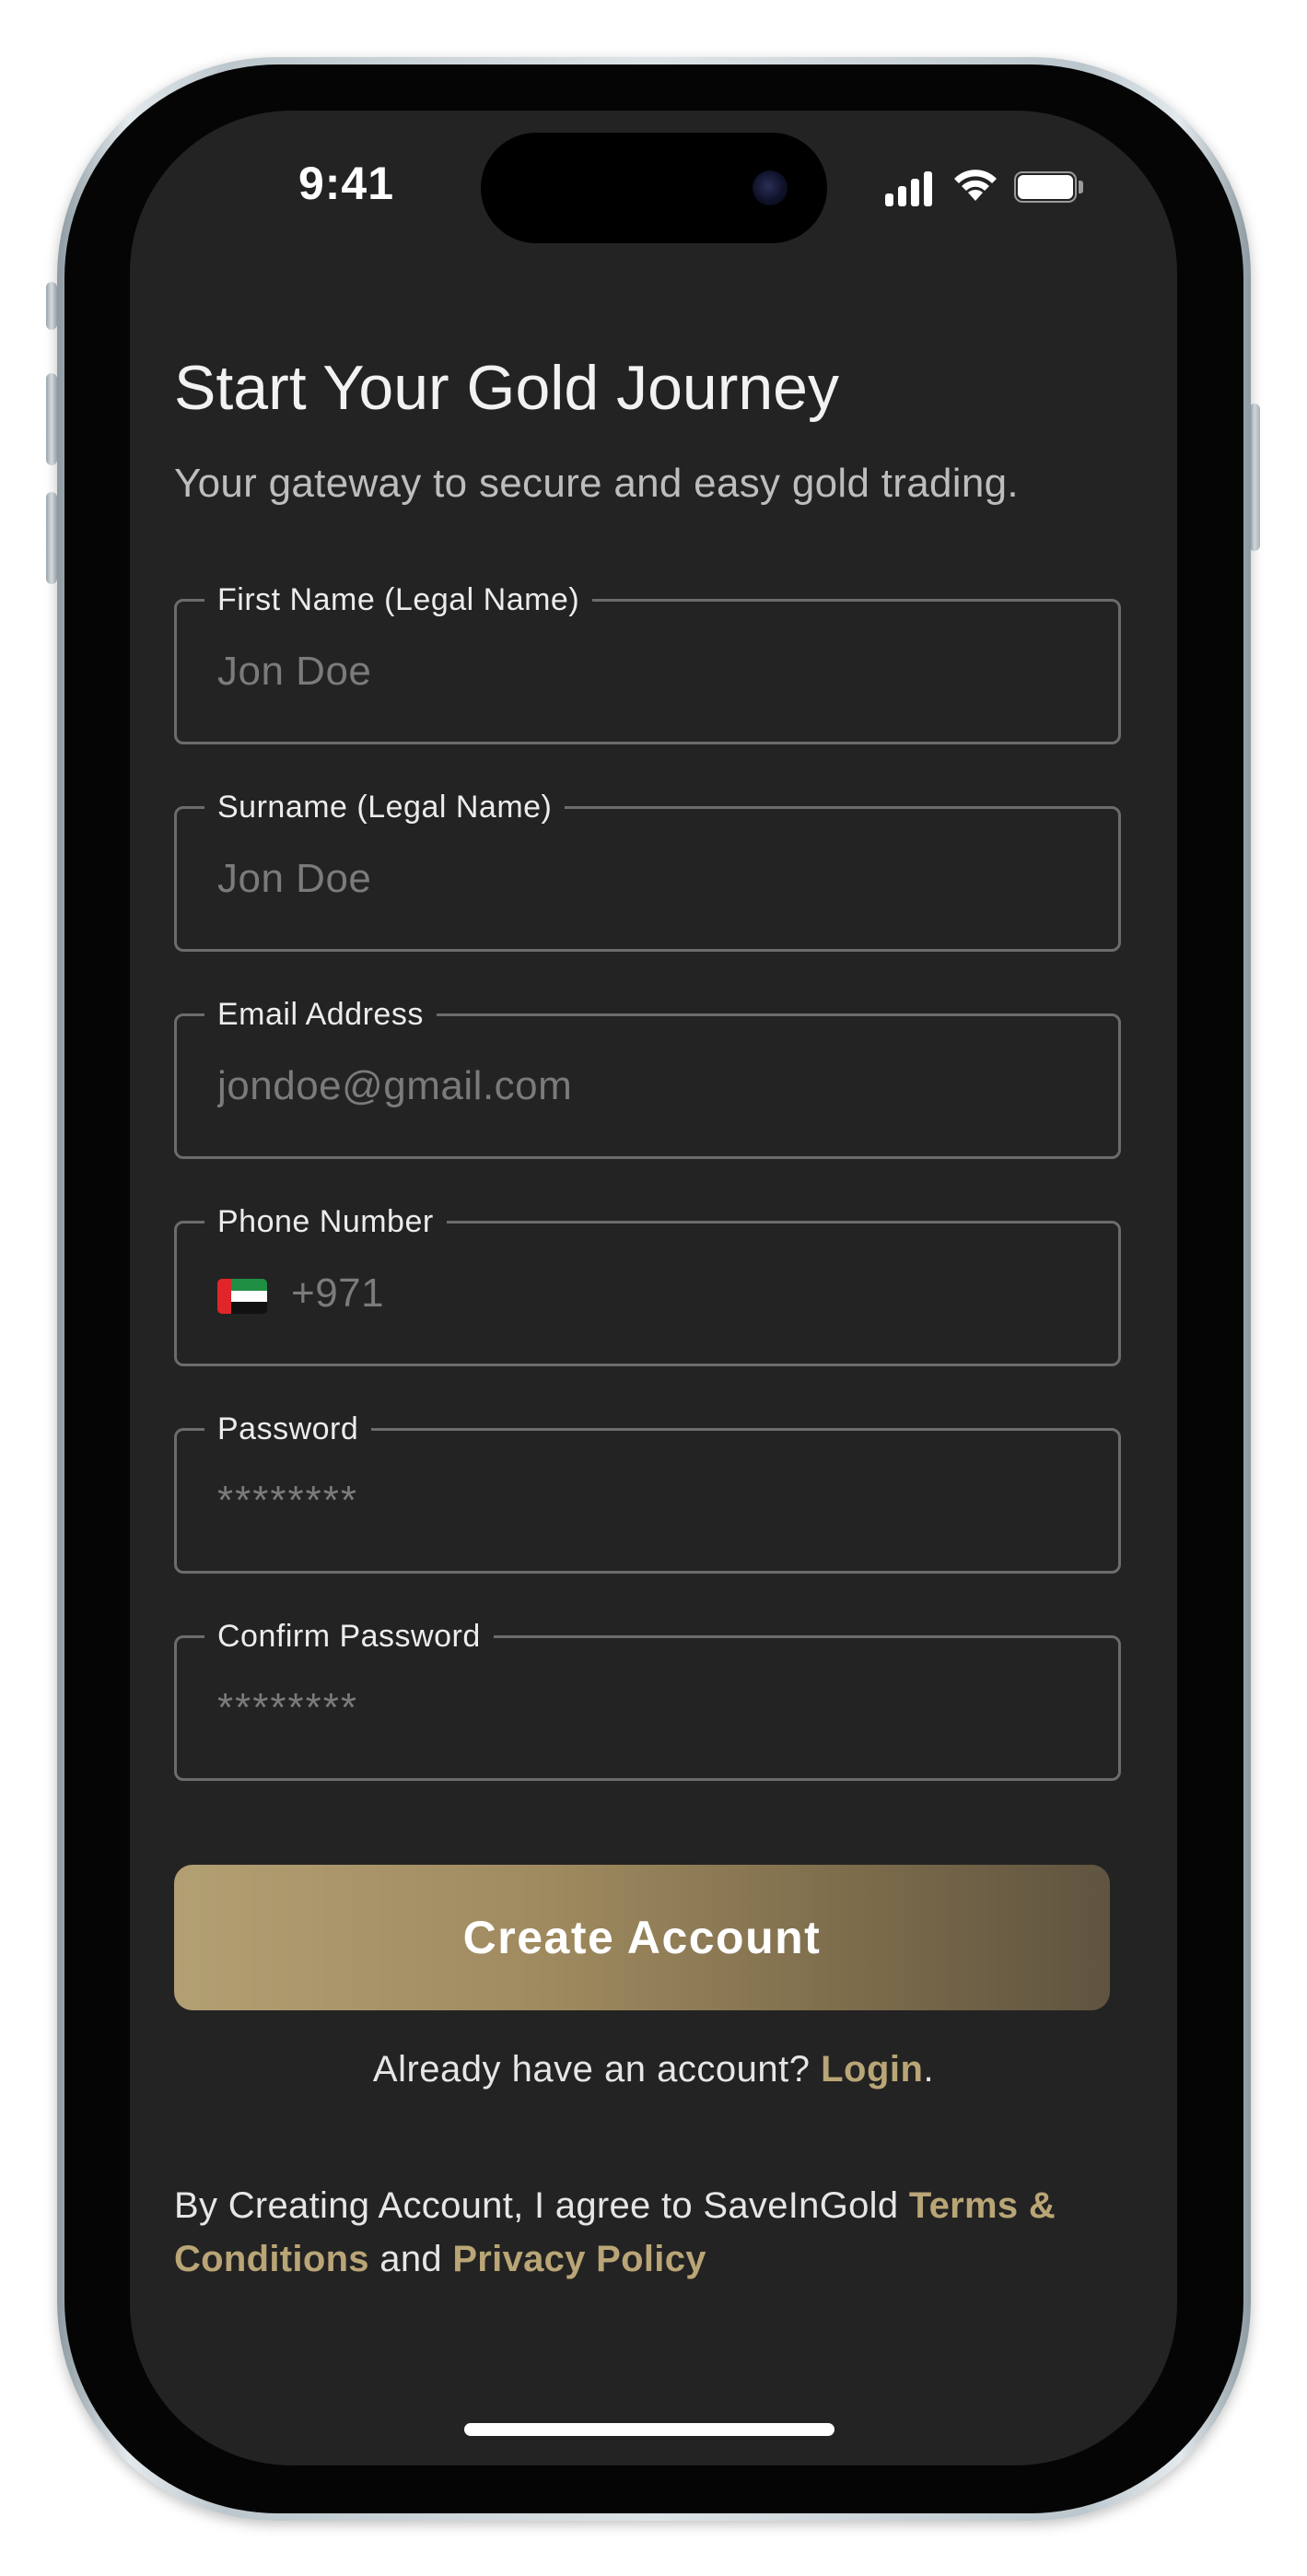 This screenshot has height=2576, width=1307. I want to click on phone-field: Phone Number, so click(647, 1284).